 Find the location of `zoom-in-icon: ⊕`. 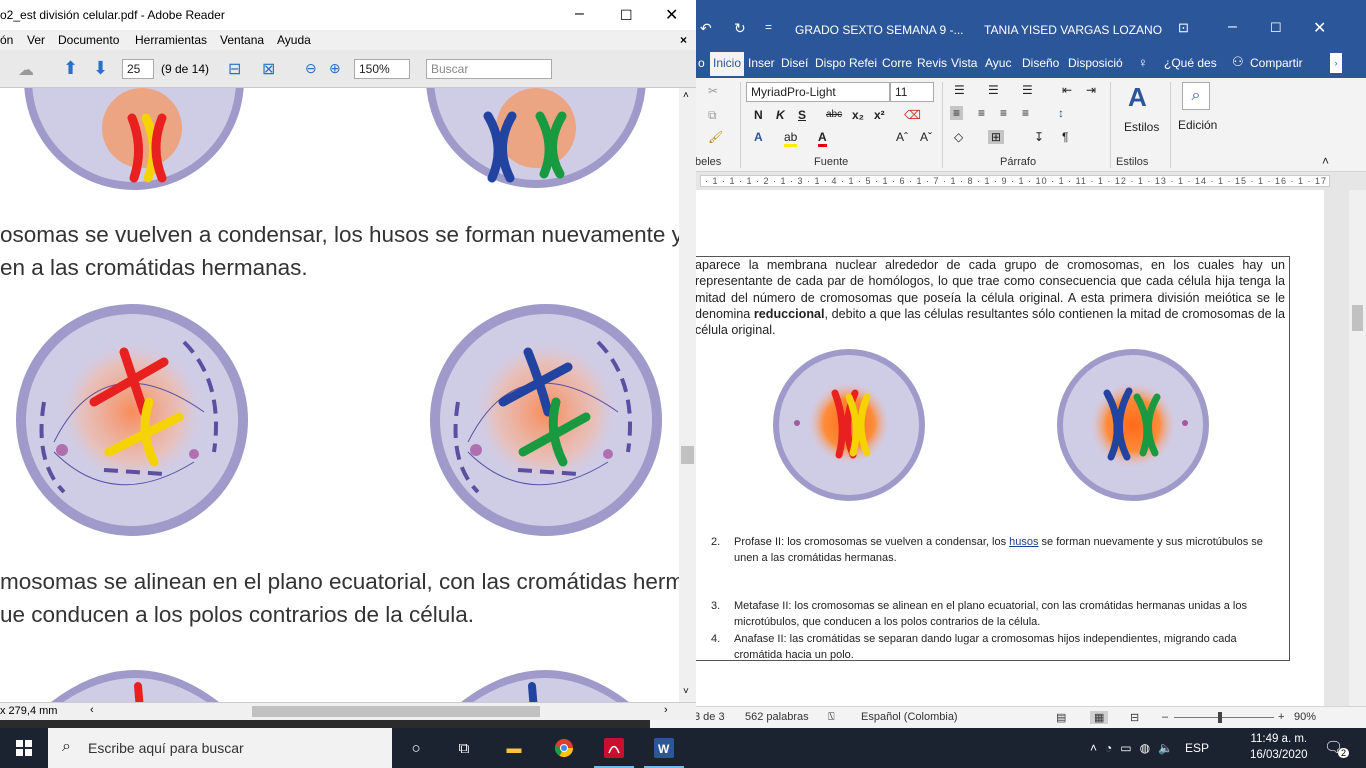

zoom-in-icon: ⊕ is located at coordinates (335, 68).